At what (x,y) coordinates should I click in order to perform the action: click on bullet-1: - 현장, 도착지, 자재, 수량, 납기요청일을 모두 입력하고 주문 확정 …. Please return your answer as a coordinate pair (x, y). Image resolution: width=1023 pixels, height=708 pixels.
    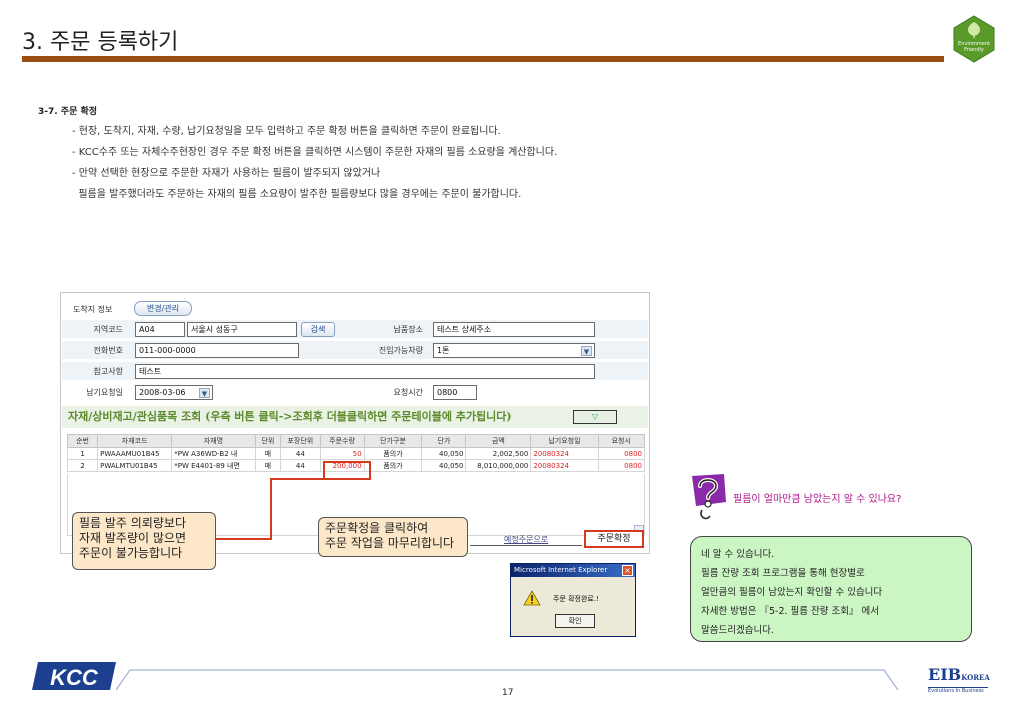
    Looking at the image, I should click on (286, 131).